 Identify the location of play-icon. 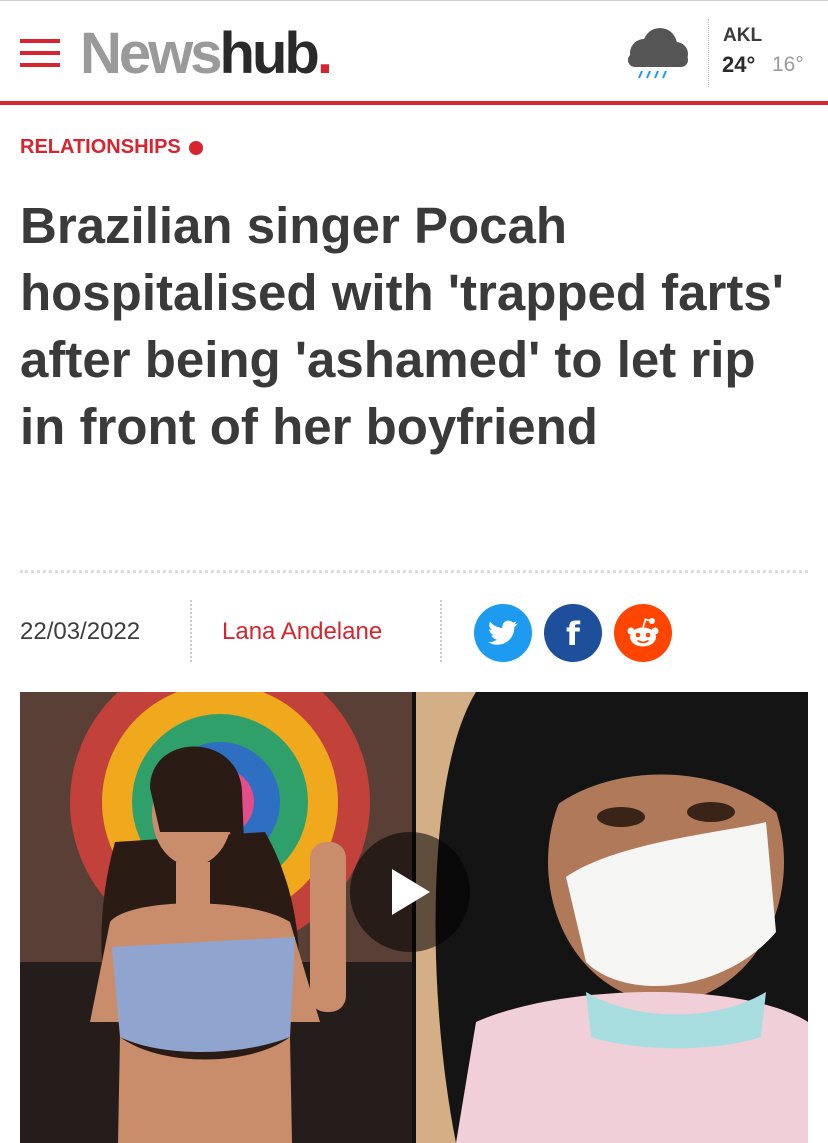
(411, 892).